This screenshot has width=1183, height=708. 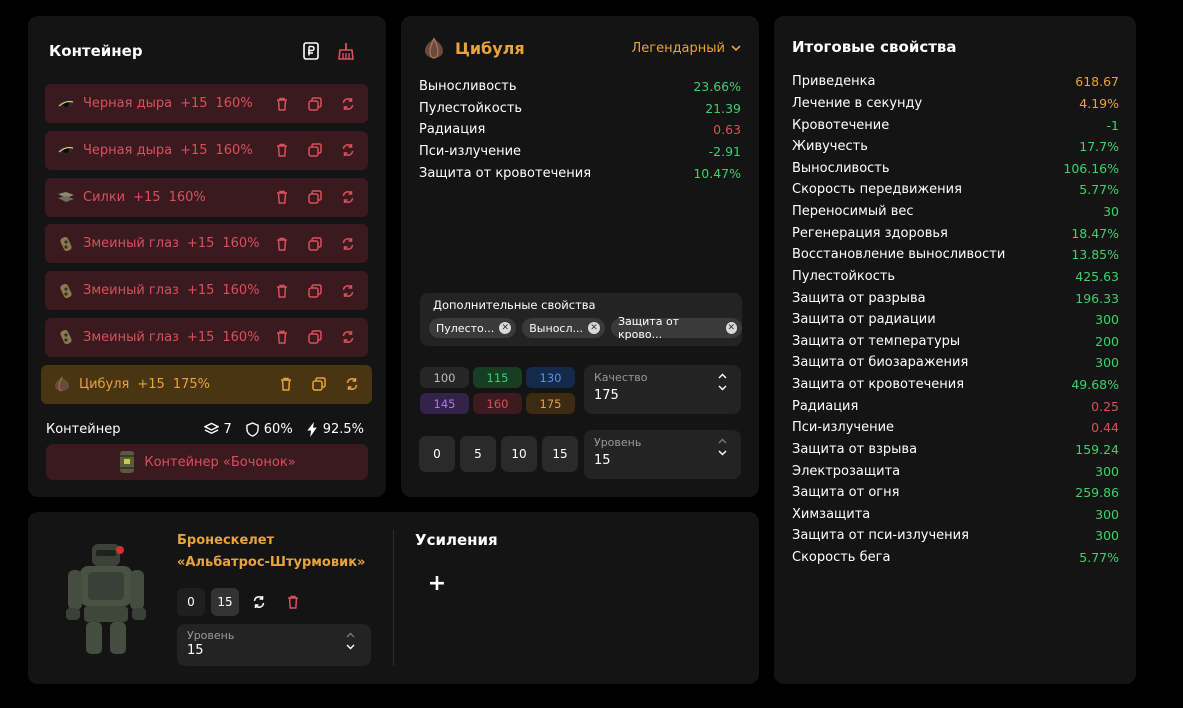 I want to click on quality-presets: 100 115 130 145 160 175, so click(x=498, y=390).